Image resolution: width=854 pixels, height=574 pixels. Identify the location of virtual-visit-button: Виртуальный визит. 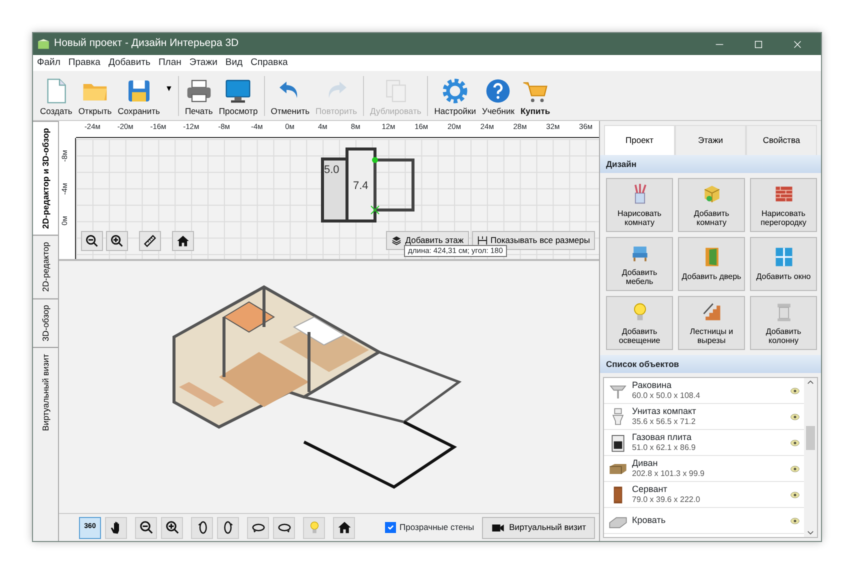
(538, 527).